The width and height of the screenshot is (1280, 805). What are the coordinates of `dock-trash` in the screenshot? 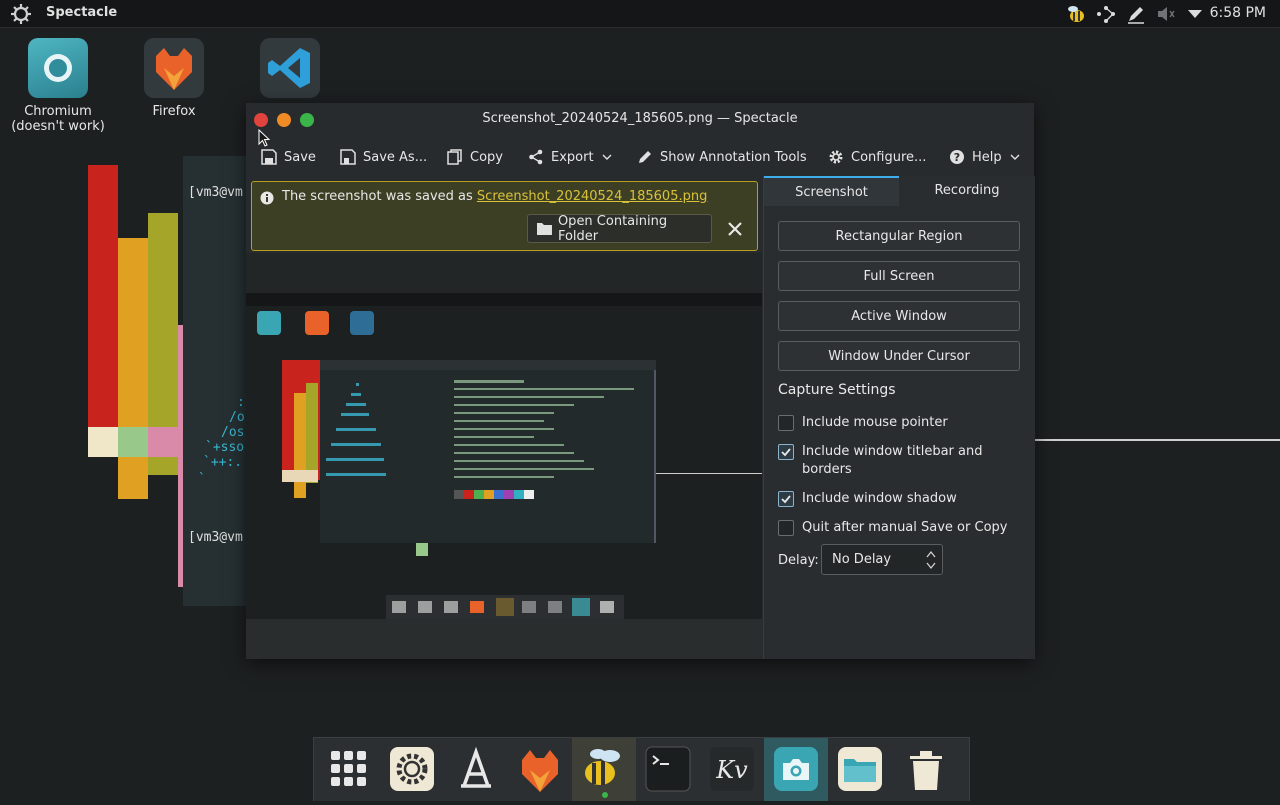 It's located at (924, 769).